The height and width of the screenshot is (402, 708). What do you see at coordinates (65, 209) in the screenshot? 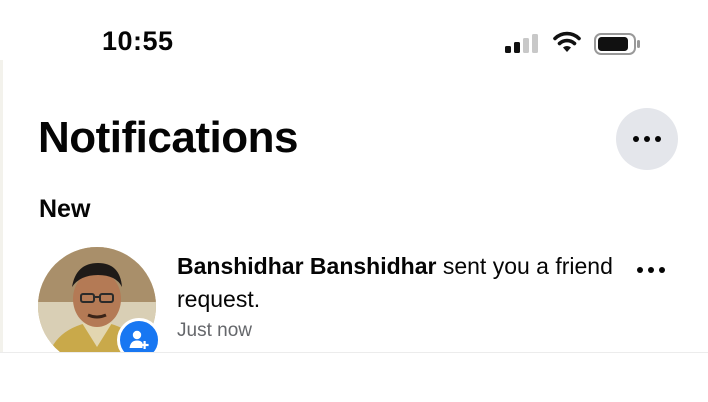
I see `section-heading-new: New` at bounding box center [65, 209].